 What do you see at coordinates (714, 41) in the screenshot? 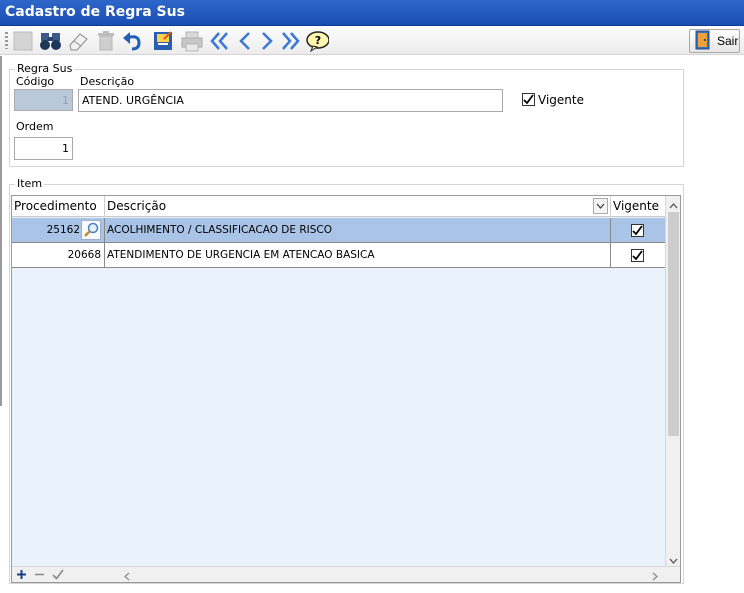
I see `exit-button: Sair` at bounding box center [714, 41].